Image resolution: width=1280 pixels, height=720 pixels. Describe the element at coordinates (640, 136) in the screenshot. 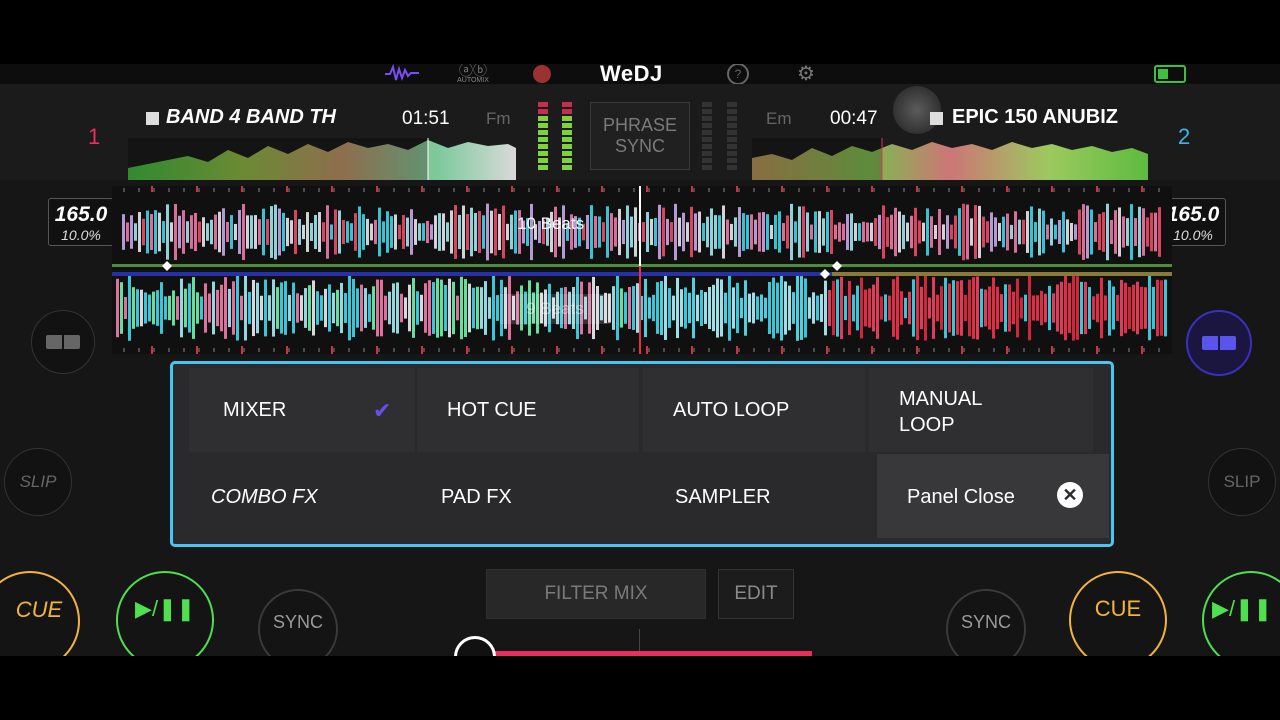

I see `phrase-sync-button: PHRASE SYNC` at that location.